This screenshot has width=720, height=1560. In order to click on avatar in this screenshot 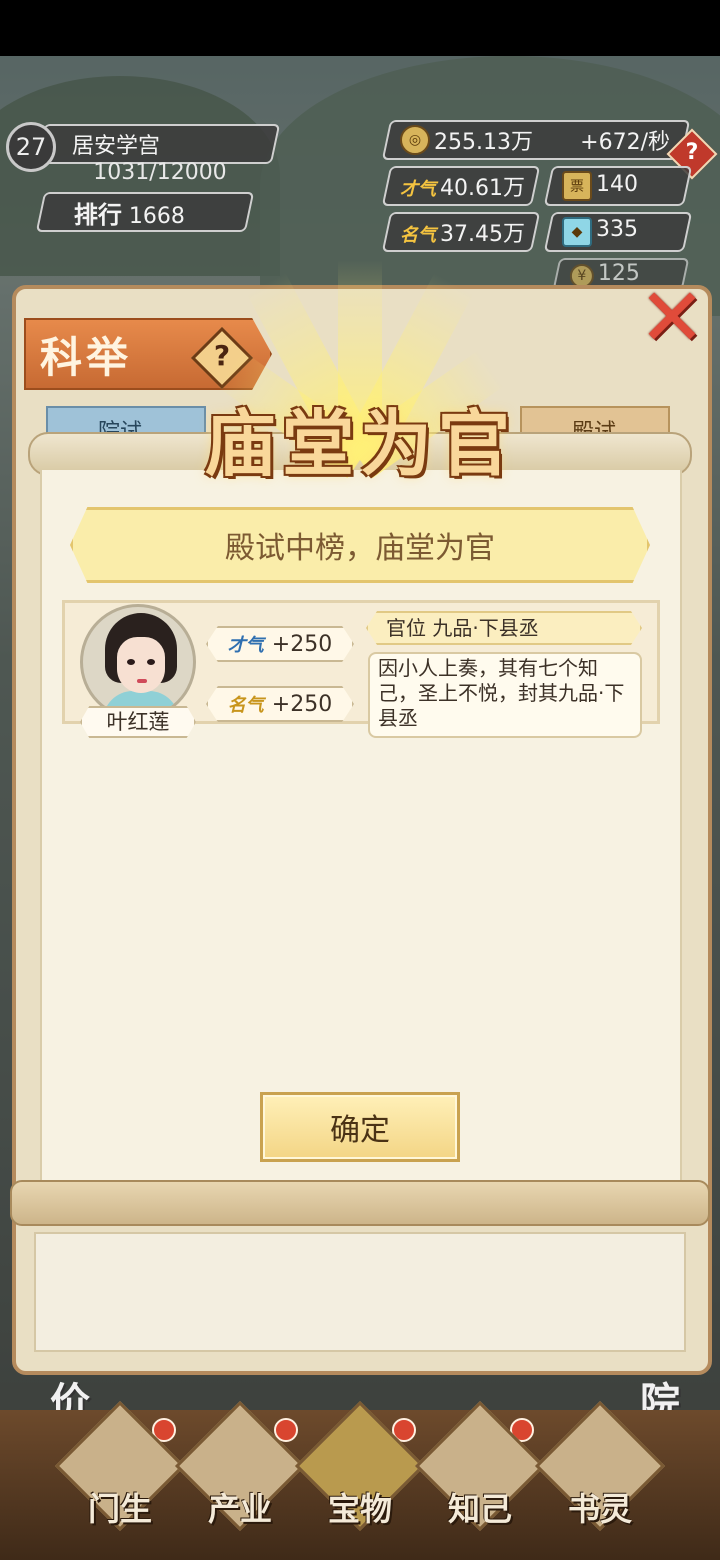, I will do `click(138, 662)`.